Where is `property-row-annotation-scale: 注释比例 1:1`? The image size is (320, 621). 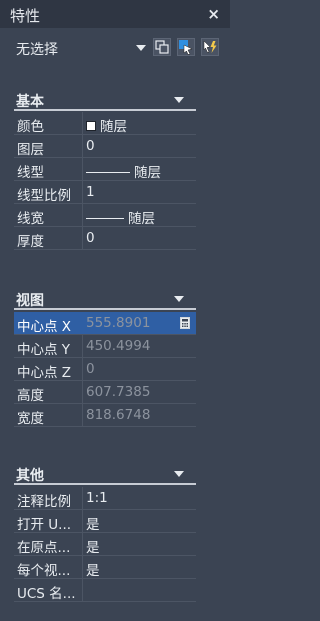
property-row-annotation-scale: 注释比例 1:1 is located at coordinates (105, 498).